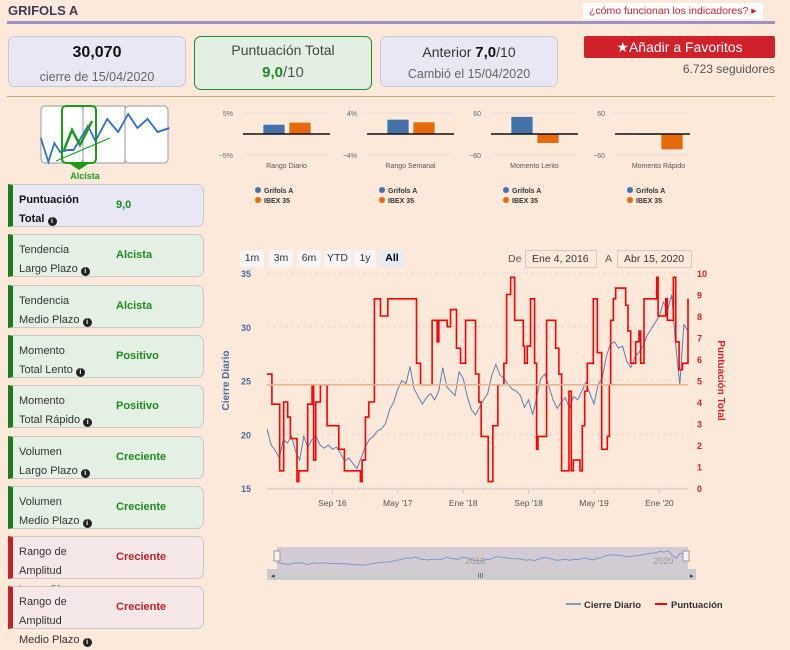  Describe the element at coordinates (699, 360) in the screenshot. I see `right-axis-tick: 6` at that location.